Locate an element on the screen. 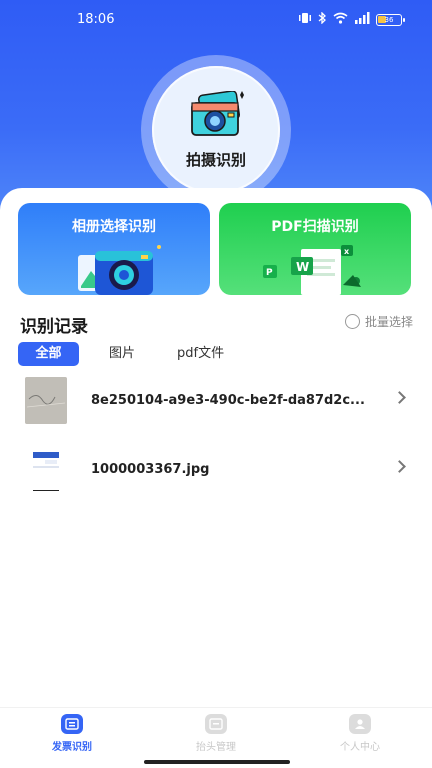 The width and height of the screenshot is (432, 768). home-indicator is located at coordinates (217, 762).